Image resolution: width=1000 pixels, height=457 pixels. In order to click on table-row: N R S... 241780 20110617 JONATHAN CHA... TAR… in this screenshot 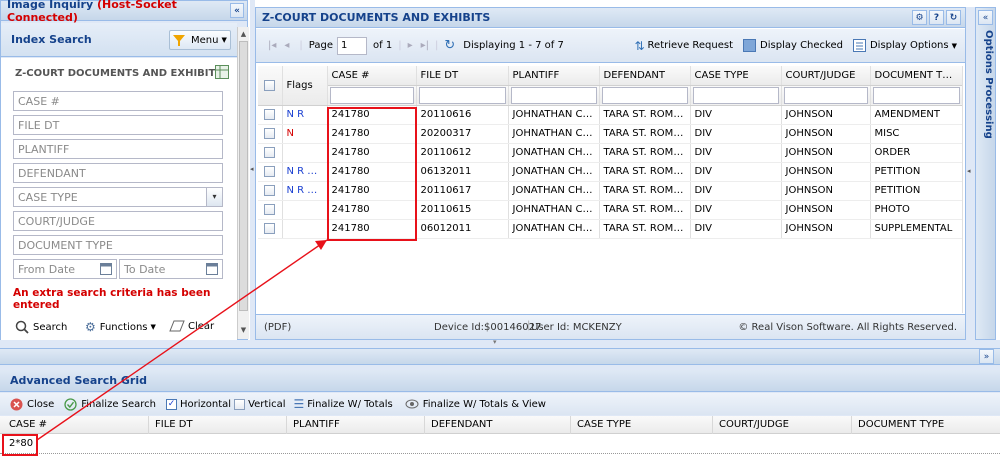, I will do `click(610, 191)`.